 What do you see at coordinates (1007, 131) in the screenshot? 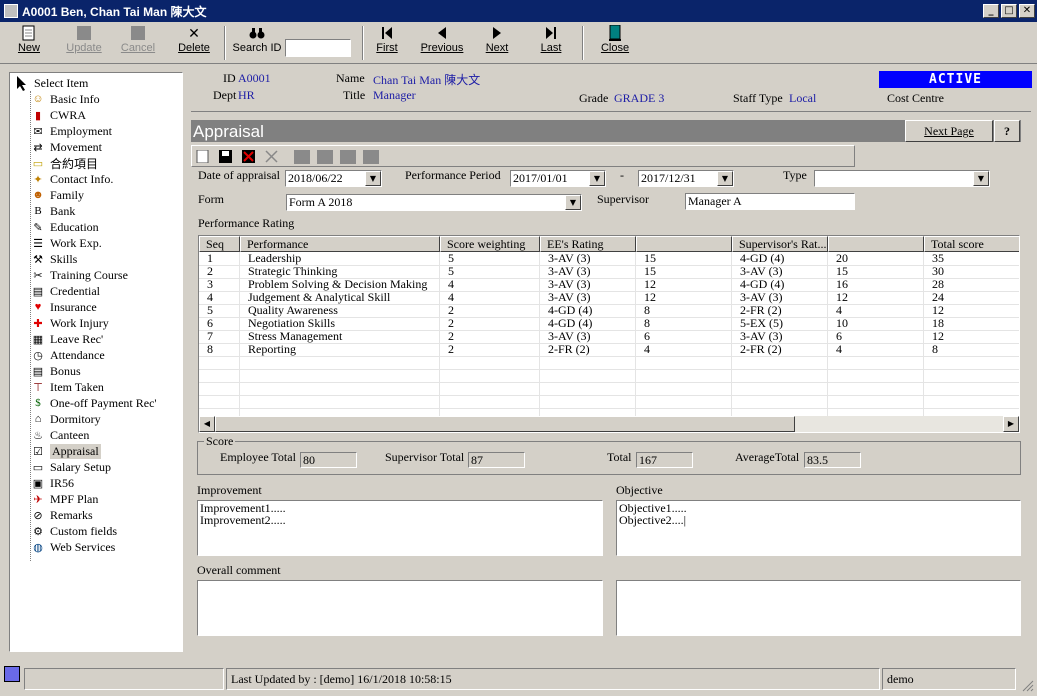
I see `help-button: ?` at bounding box center [1007, 131].